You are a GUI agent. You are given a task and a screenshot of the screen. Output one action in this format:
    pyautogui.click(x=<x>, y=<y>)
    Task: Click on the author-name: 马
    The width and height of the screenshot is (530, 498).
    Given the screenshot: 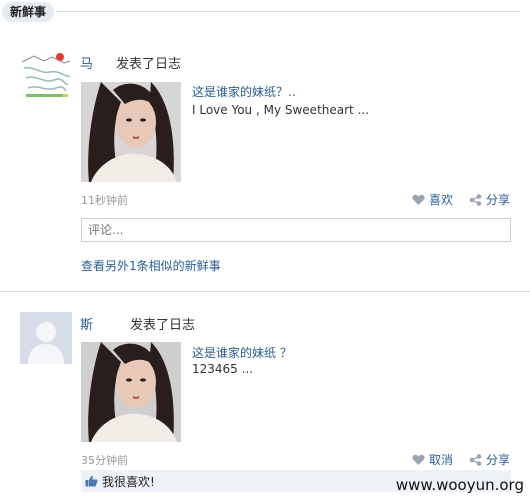 What is the action you would take?
    pyautogui.click(x=86, y=62)
    